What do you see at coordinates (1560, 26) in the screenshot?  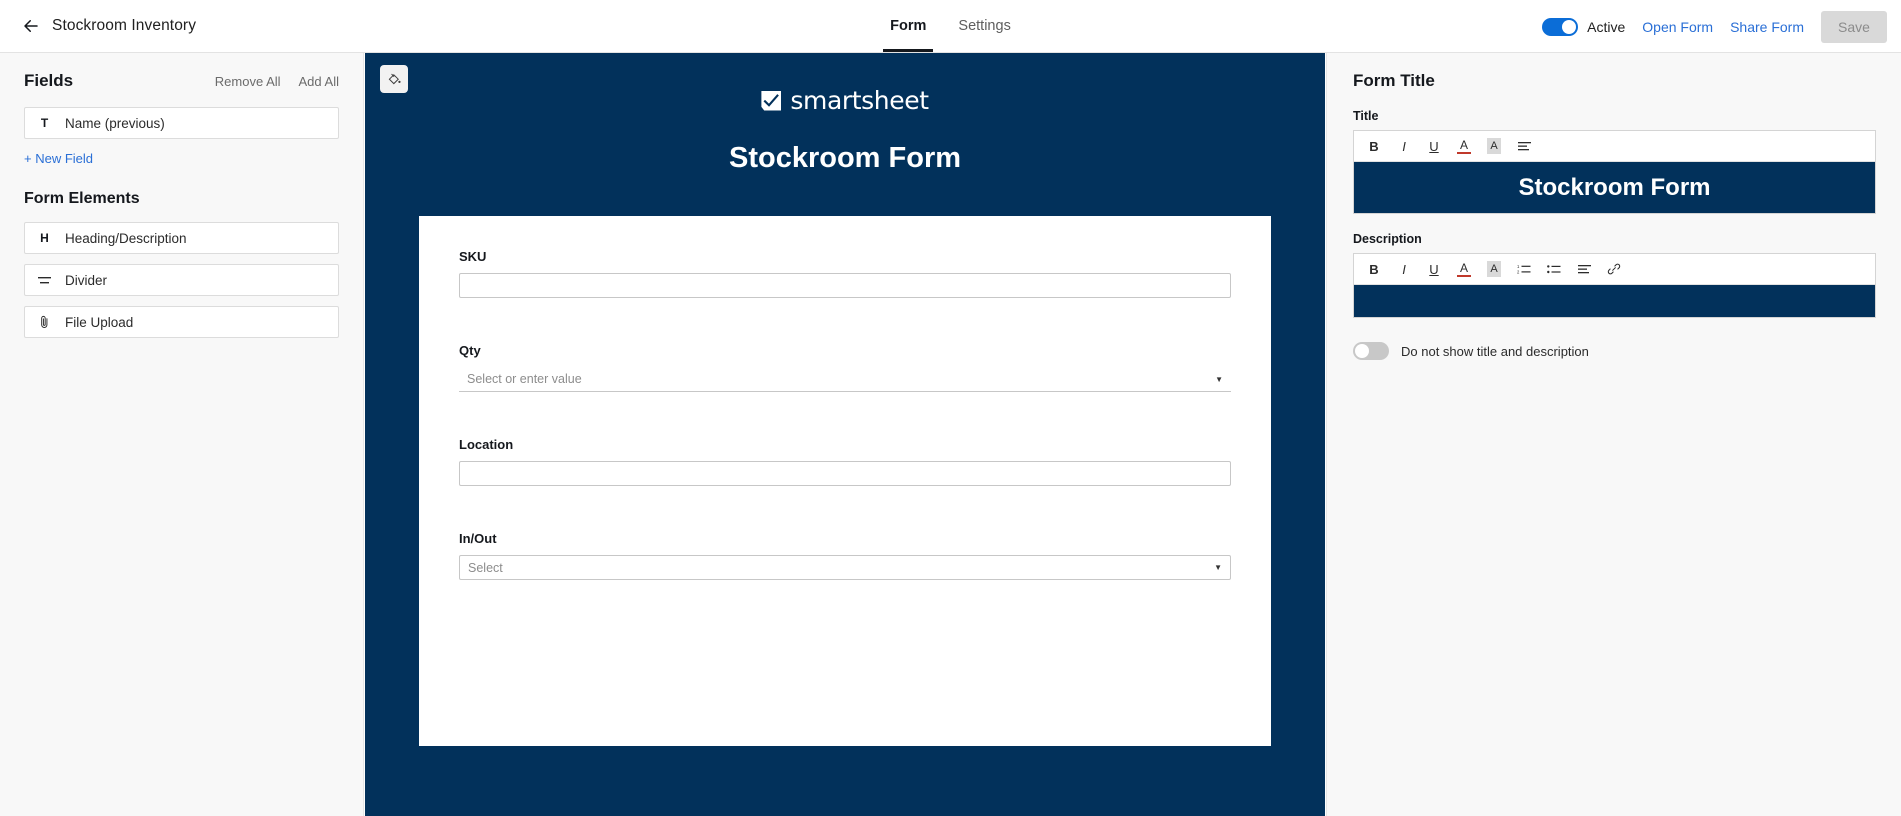 I see `active-toggle` at bounding box center [1560, 26].